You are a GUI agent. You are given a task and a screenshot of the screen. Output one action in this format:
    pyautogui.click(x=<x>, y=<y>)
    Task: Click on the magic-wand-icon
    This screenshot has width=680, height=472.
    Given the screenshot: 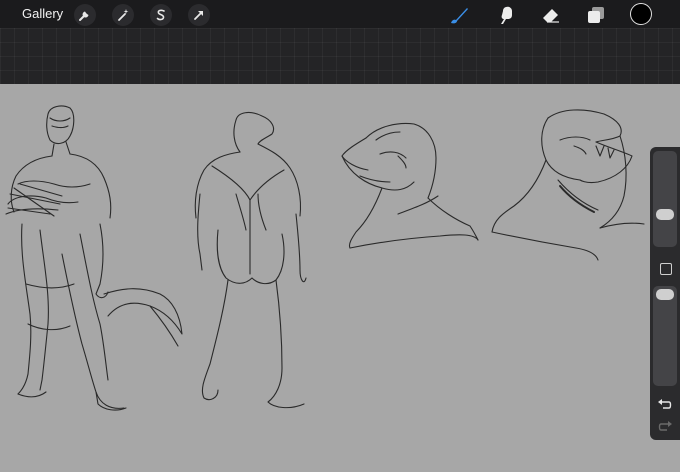 What is the action you would take?
    pyautogui.click(x=123, y=15)
    